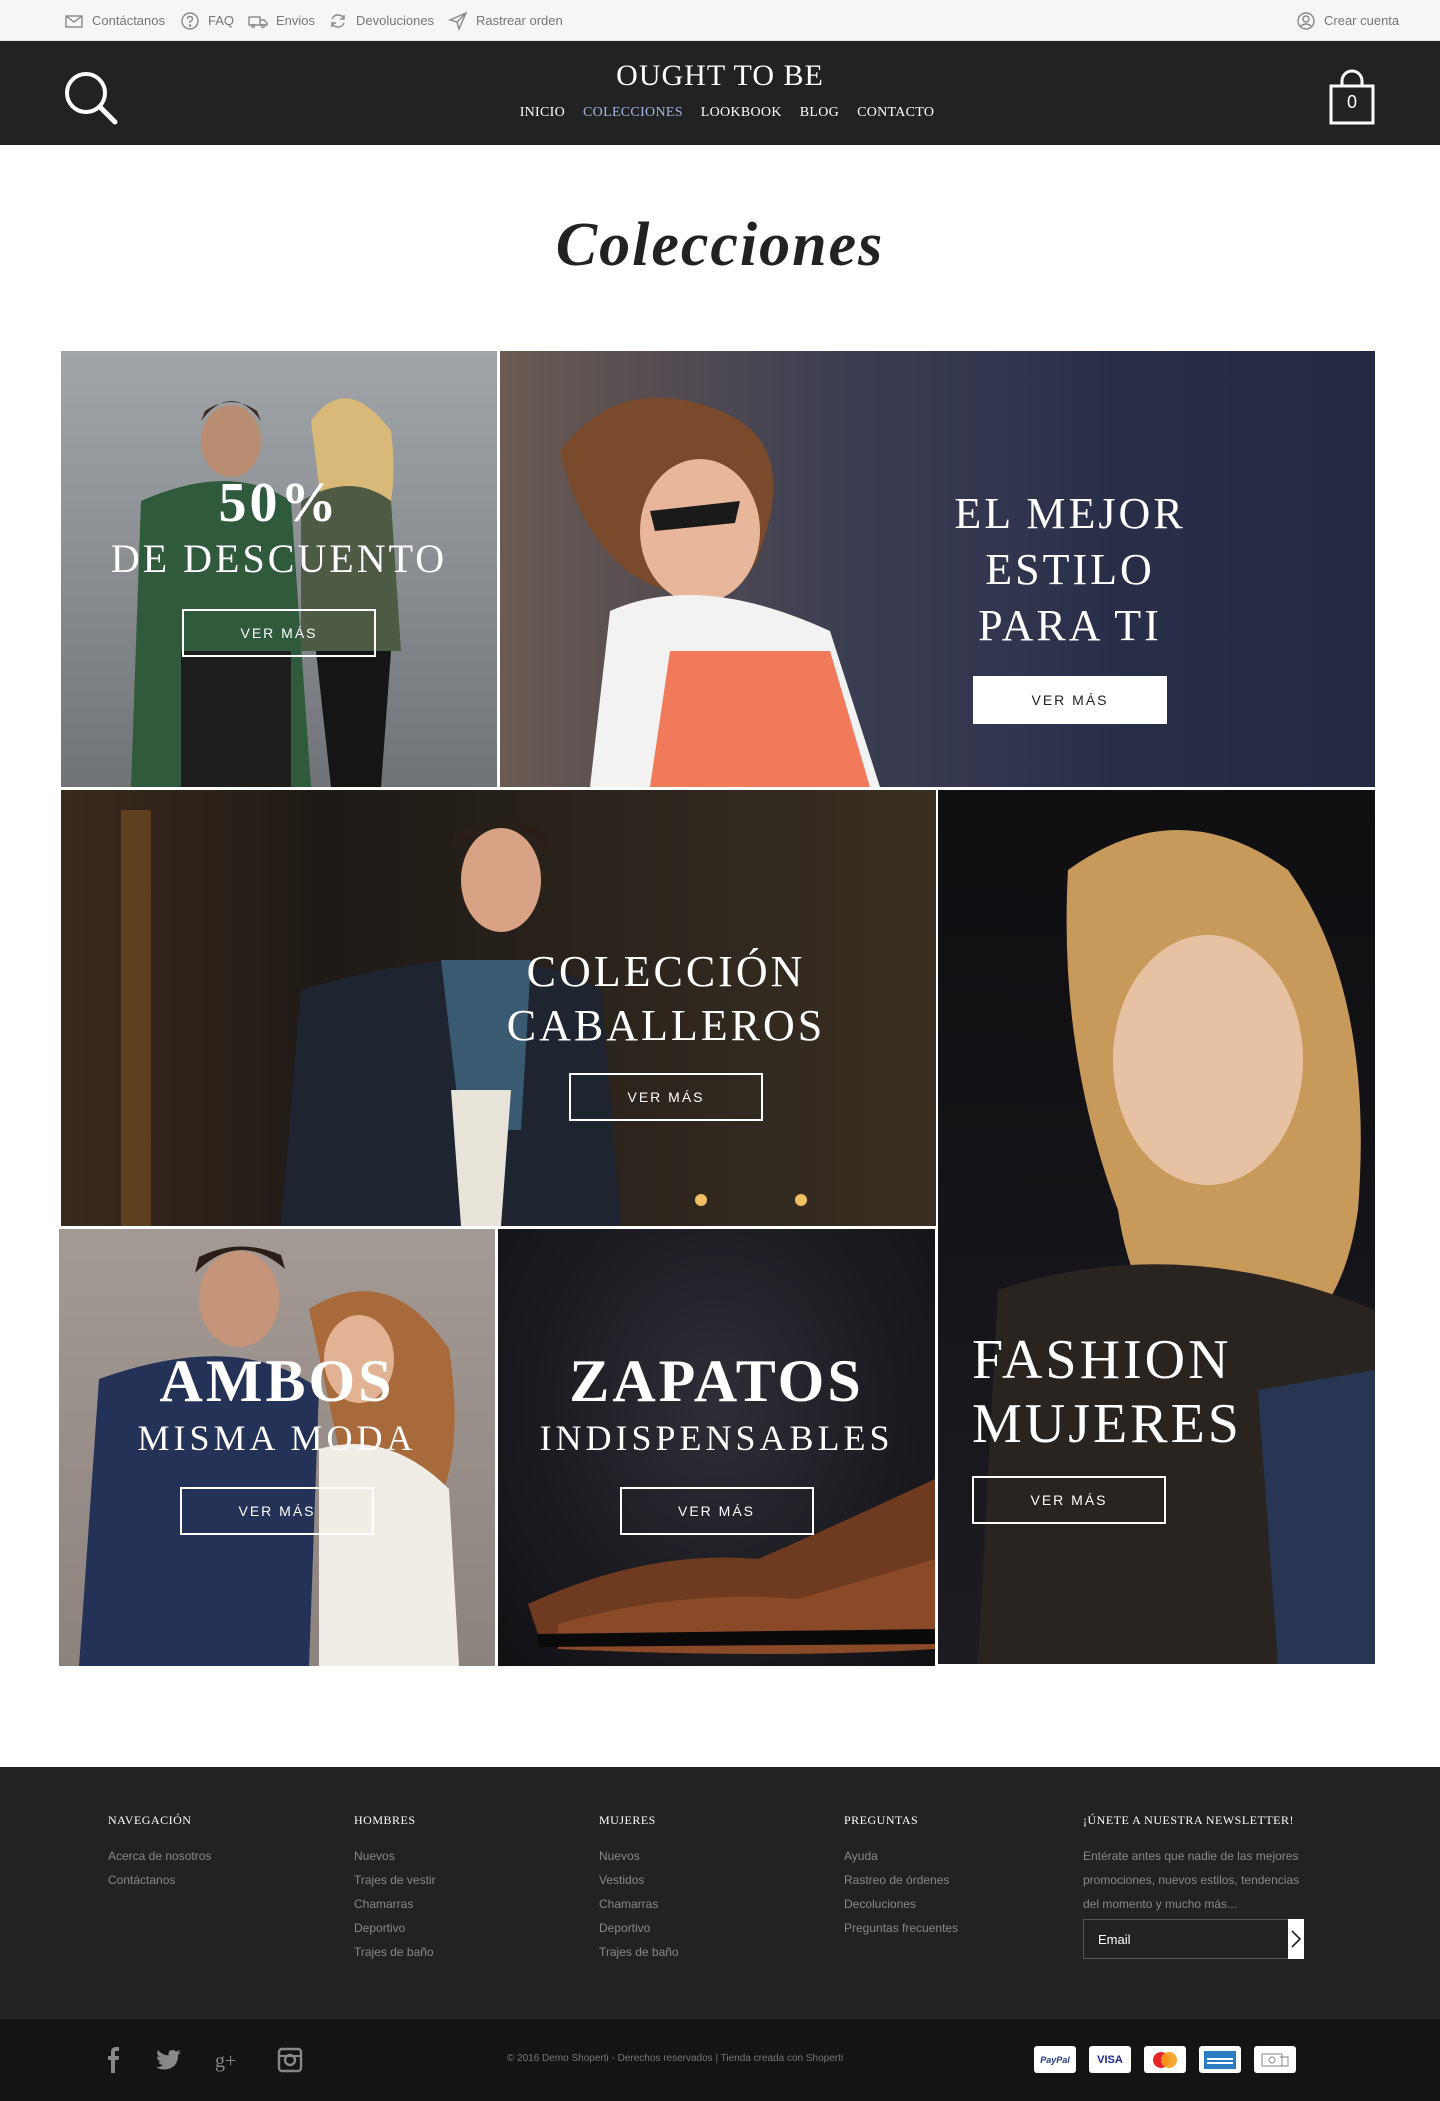 The height and width of the screenshot is (2101, 1440). Describe the element at coordinates (542, 113) in the screenshot. I see `nav-item-inicio: INICIO` at that location.